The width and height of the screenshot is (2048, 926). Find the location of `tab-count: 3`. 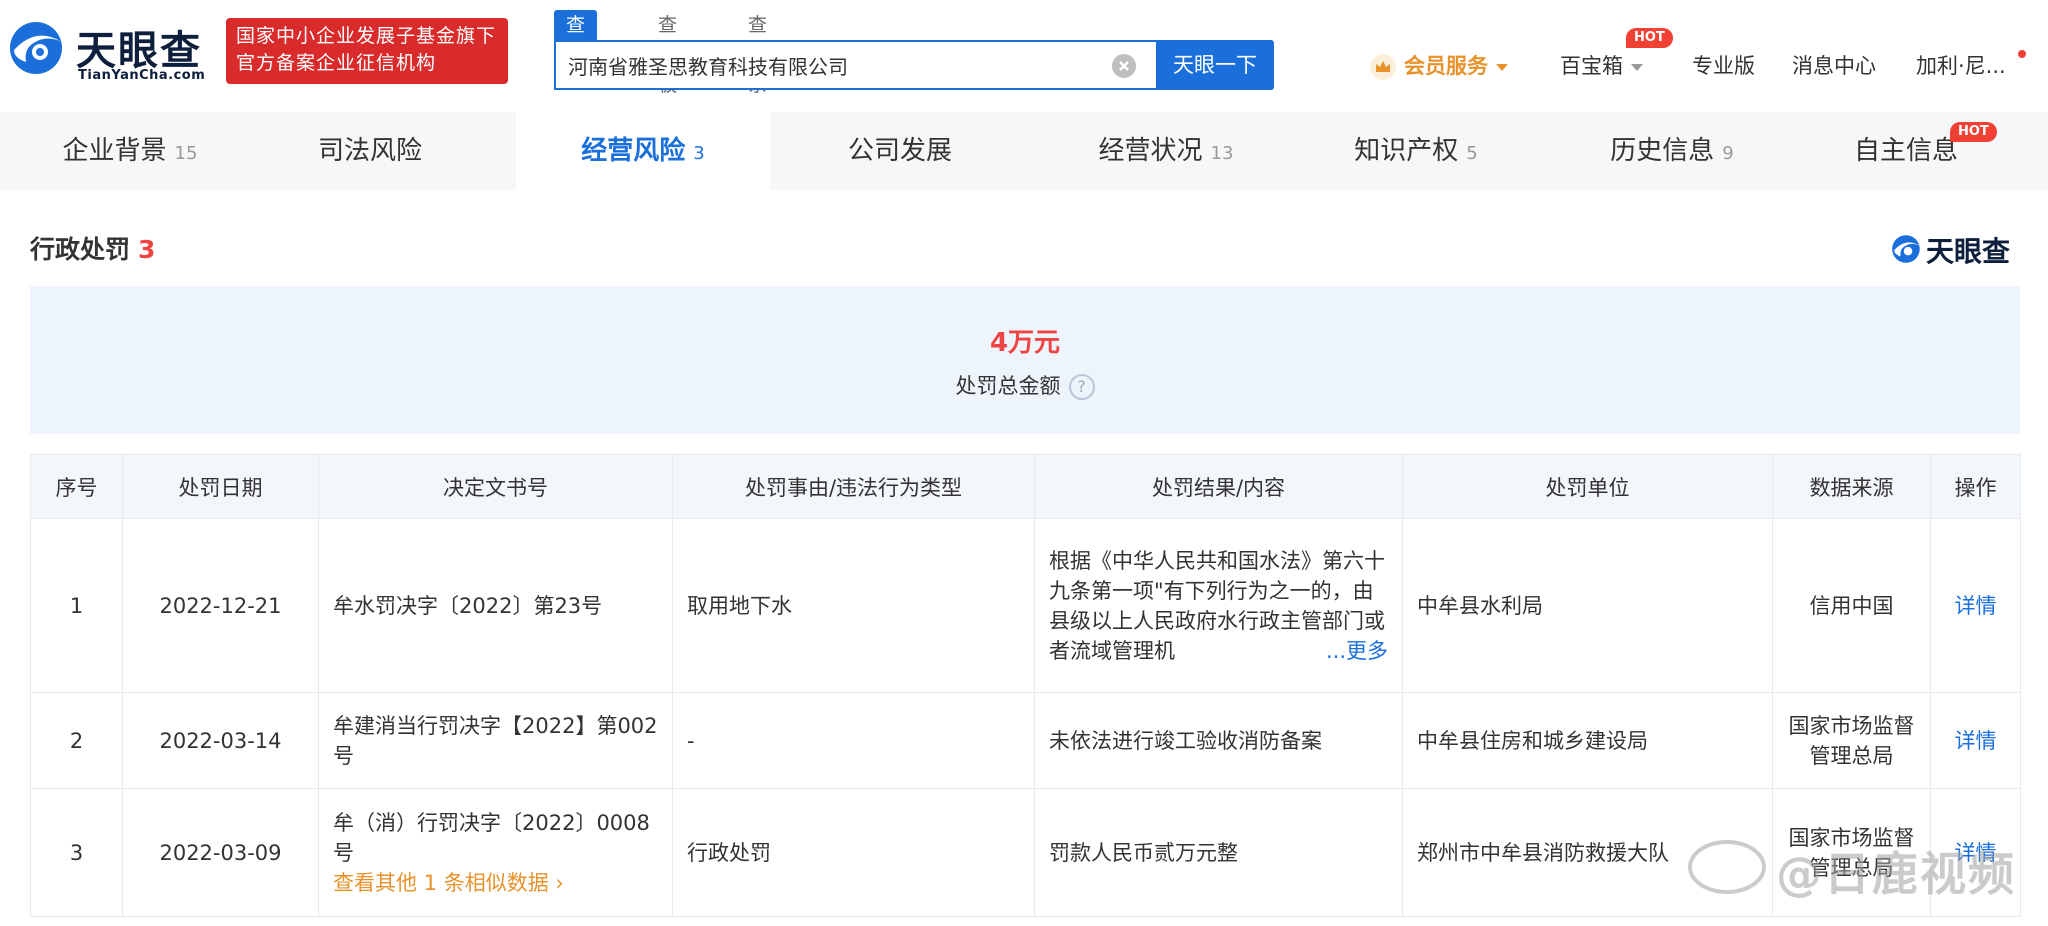

tab-count: 3 is located at coordinates (699, 153).